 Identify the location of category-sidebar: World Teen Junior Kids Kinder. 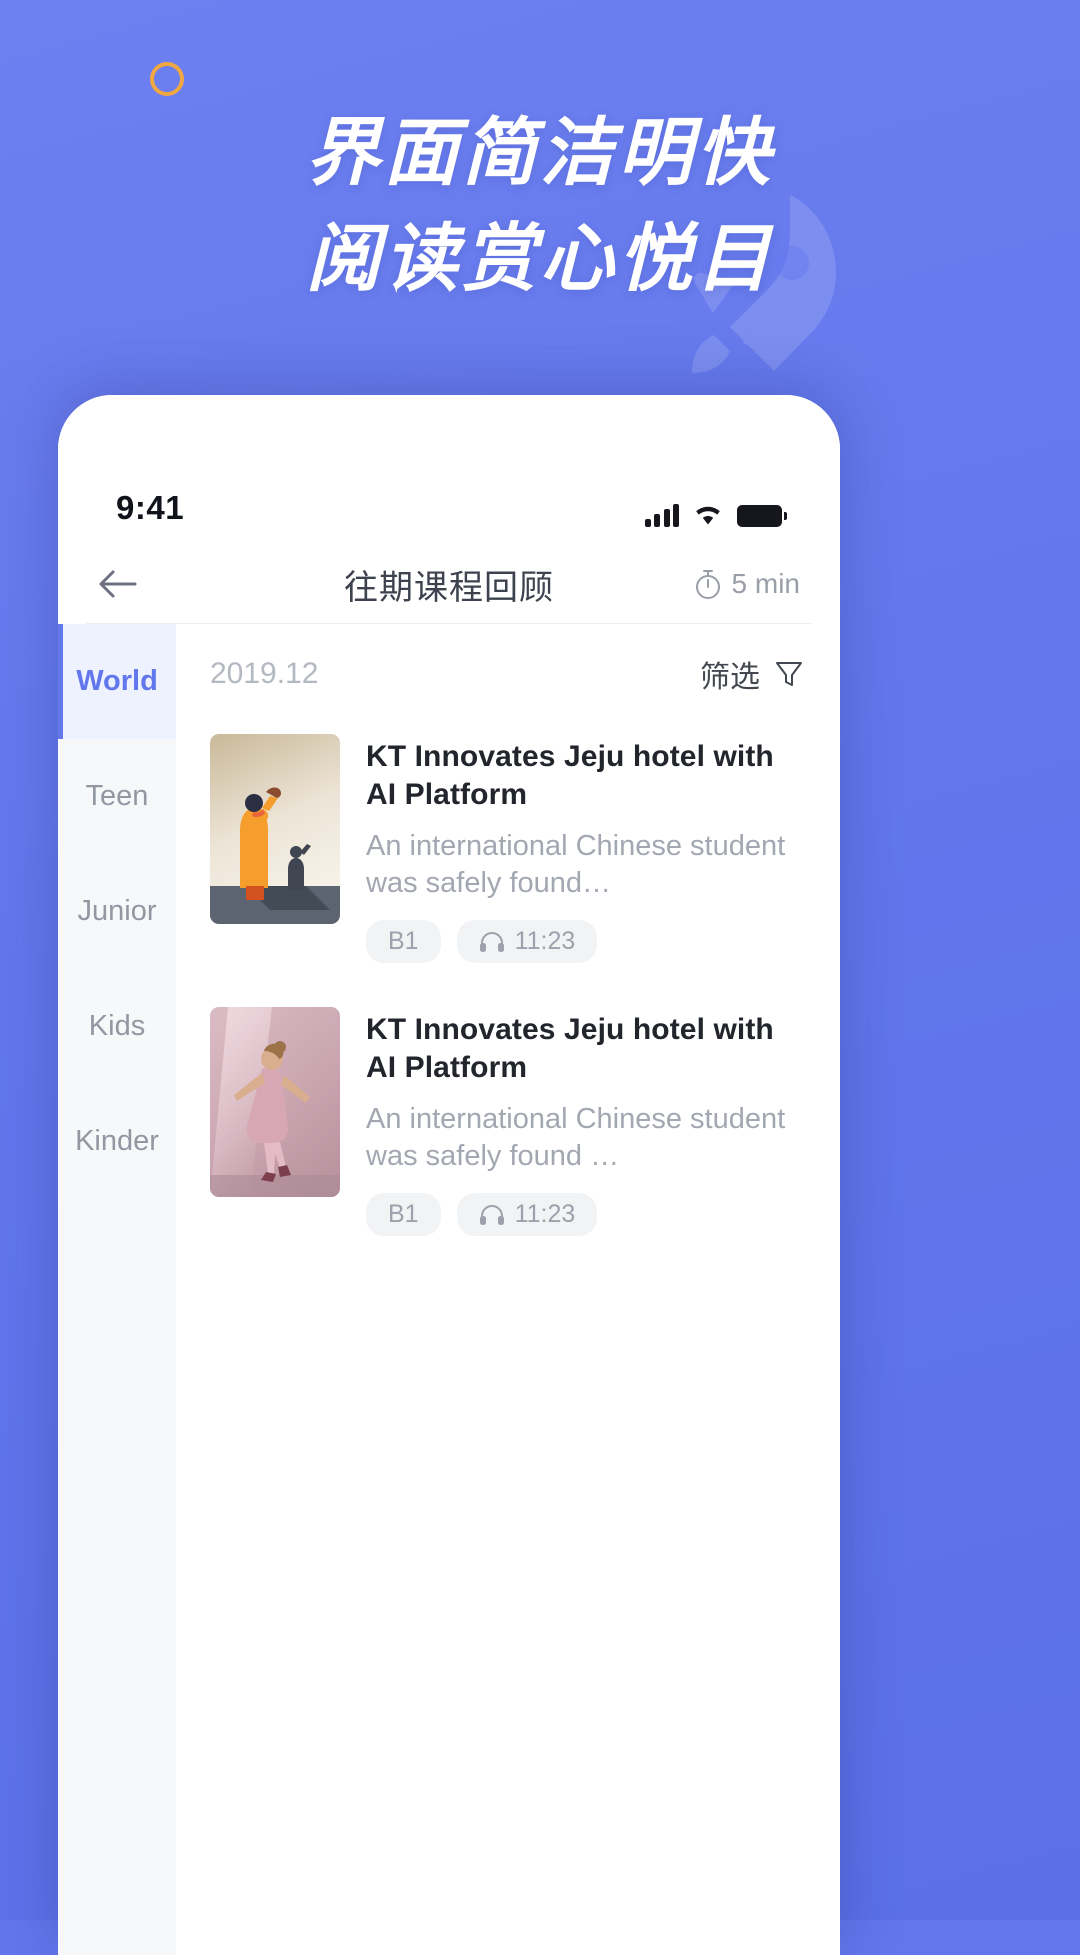
(117, 1289).